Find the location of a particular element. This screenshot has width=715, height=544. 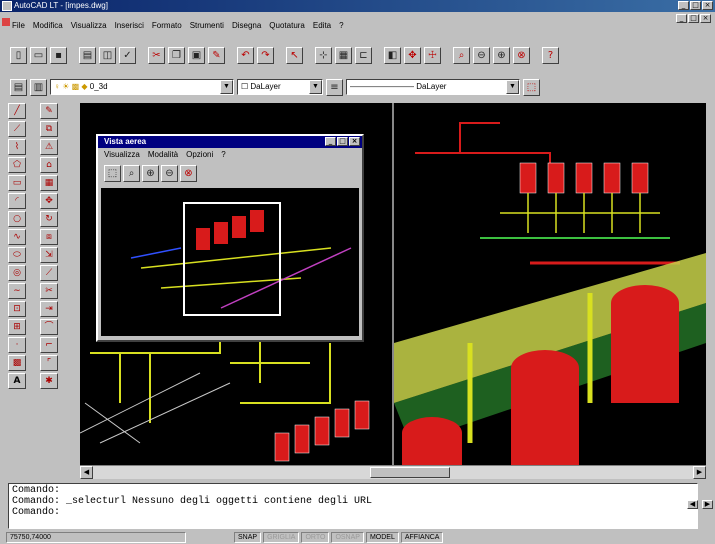

print-icon: ▤ is located at coordinates (87, 55).